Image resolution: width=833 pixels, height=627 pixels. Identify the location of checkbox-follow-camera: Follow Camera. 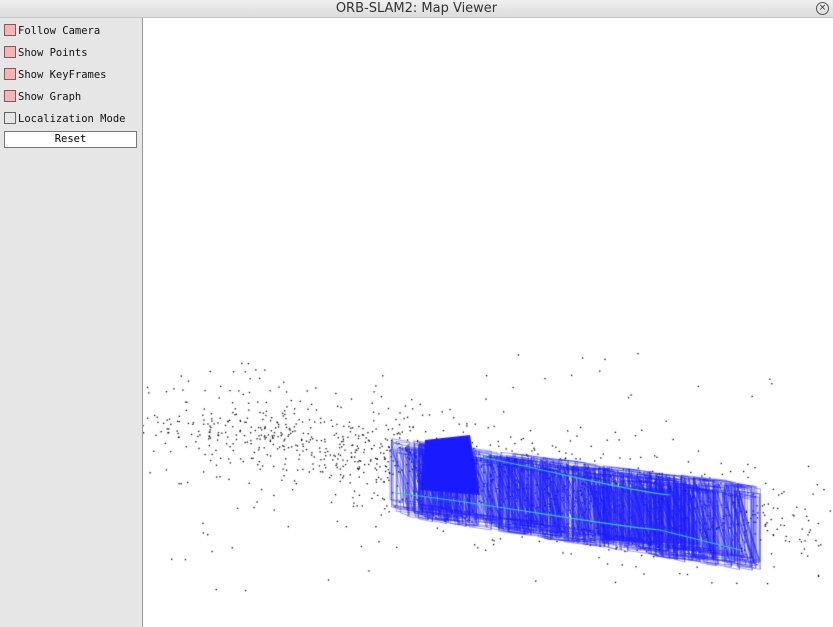
(52, 31).